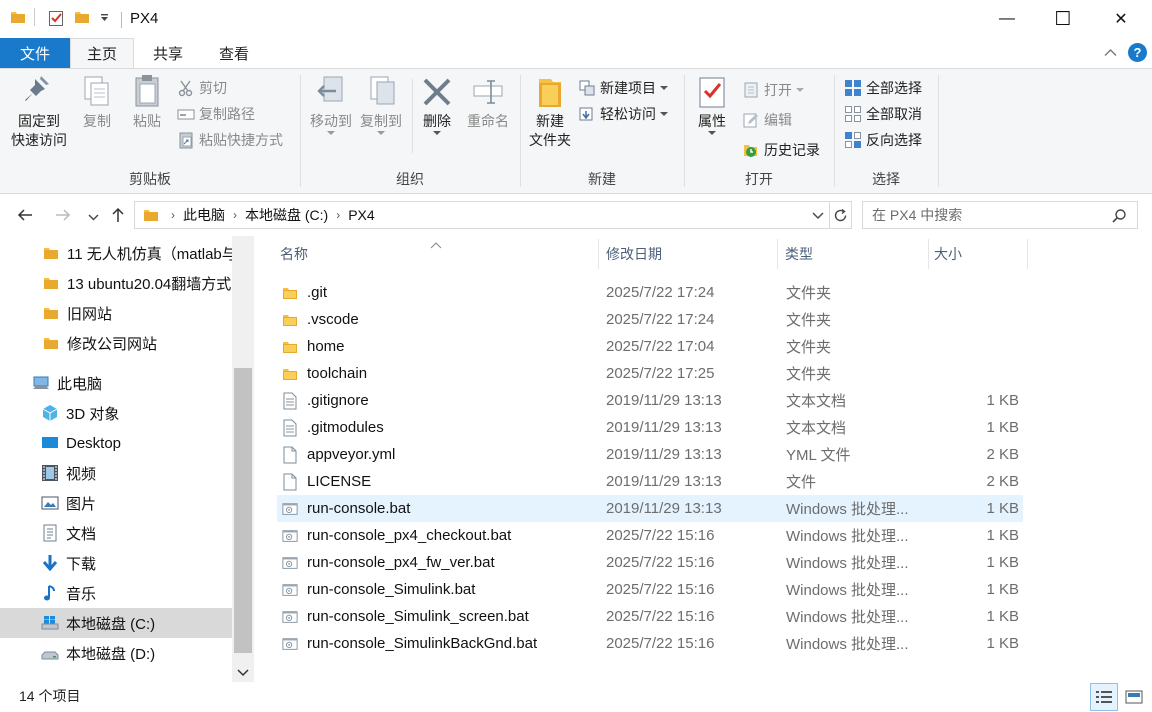 The height and width of the screenshot is (712, 1152). Describe the element at coordinates (381, 133) in the screenshot. I see `copy-to-dropdown-icon` at that location.